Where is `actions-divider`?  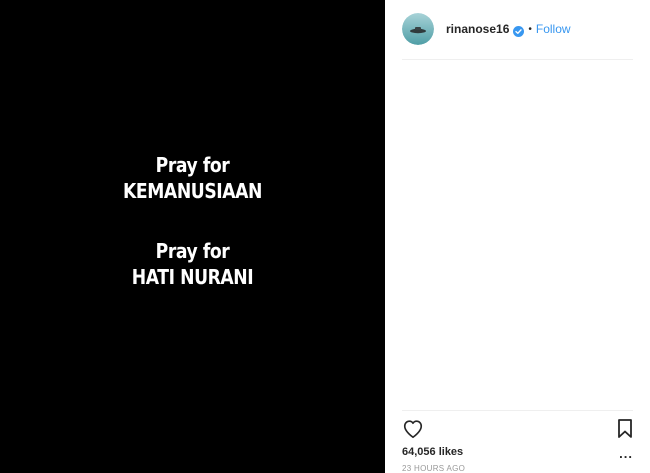
actions-divider is located at coordinates (517, 410).